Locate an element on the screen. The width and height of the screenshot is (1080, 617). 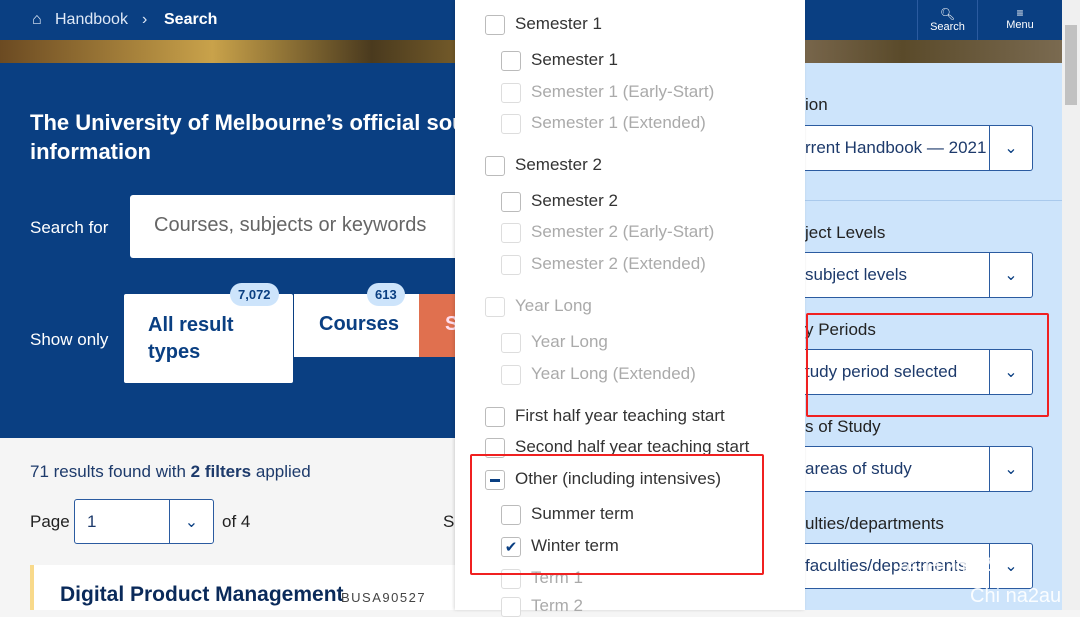
result-card: Digital Product Management BUSA90527 is located at coordinates (242, 587).